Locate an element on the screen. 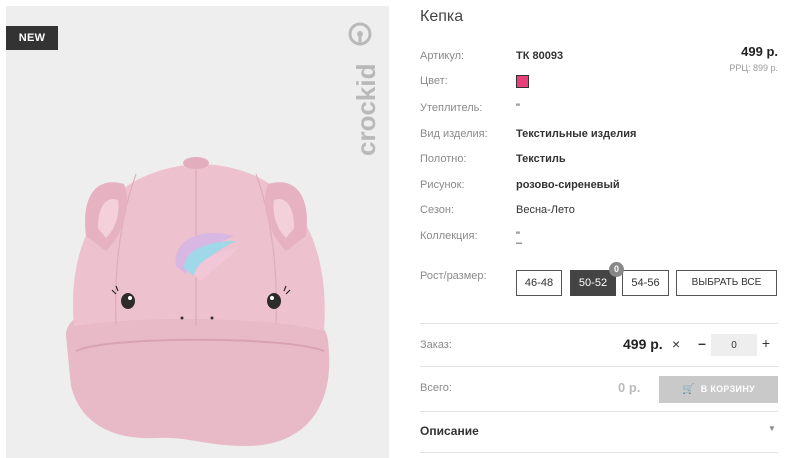 The width and height of the screenshot is (800, 458). attr-label: Артикул: is located at coordinates (442, 56).